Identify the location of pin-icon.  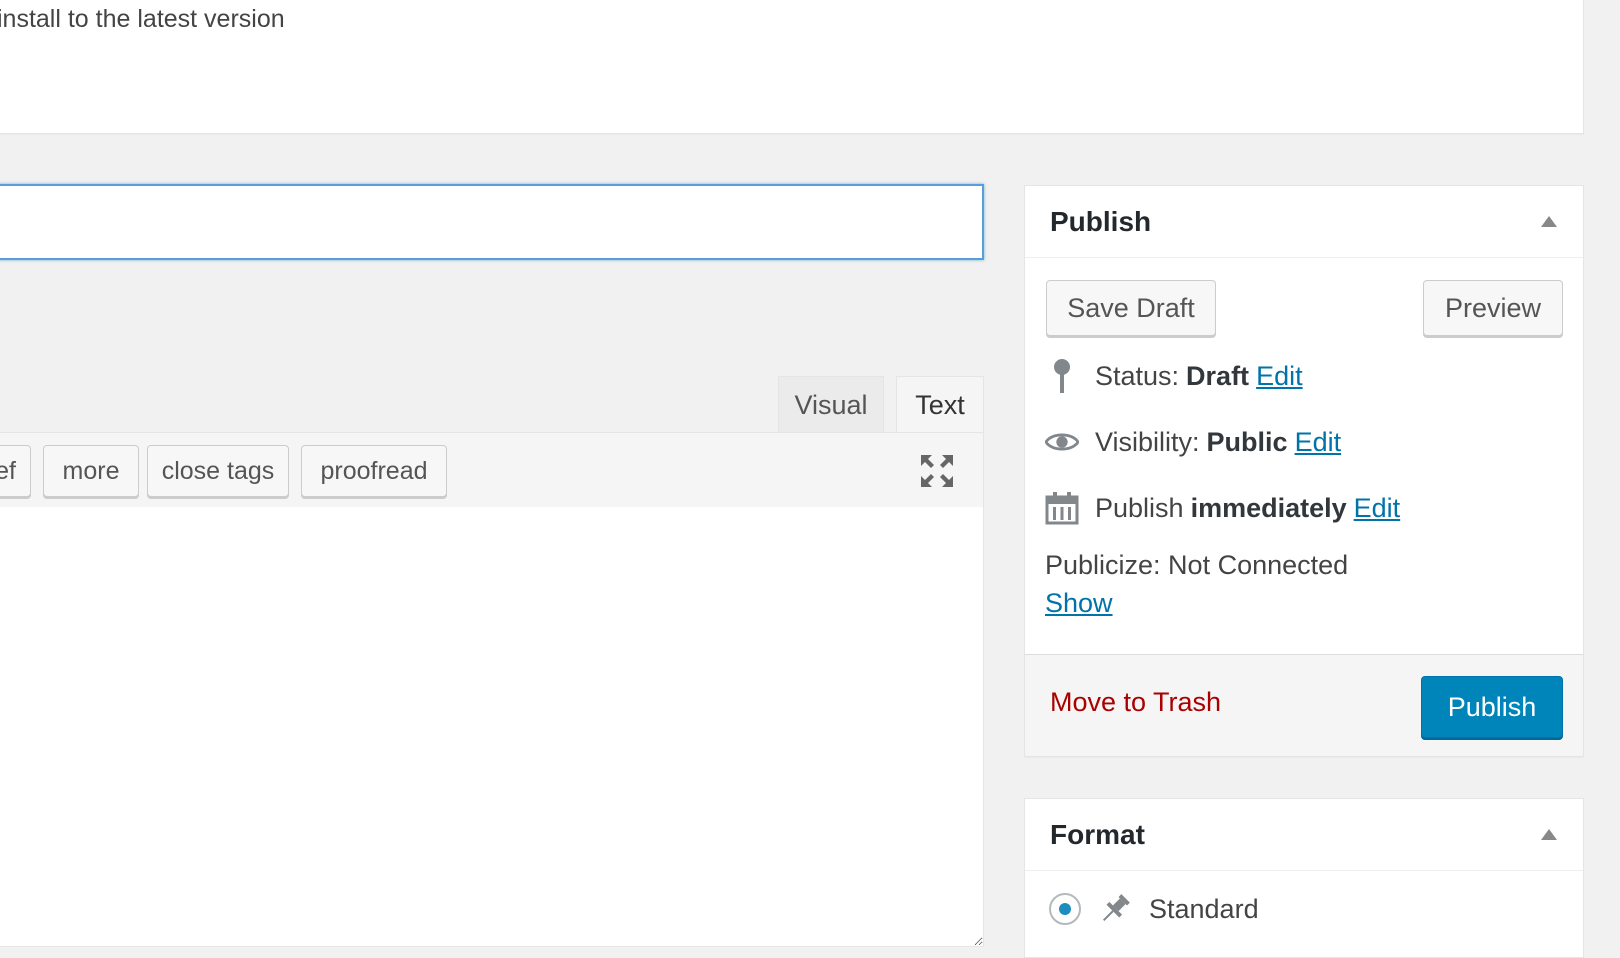
(1062, 376).